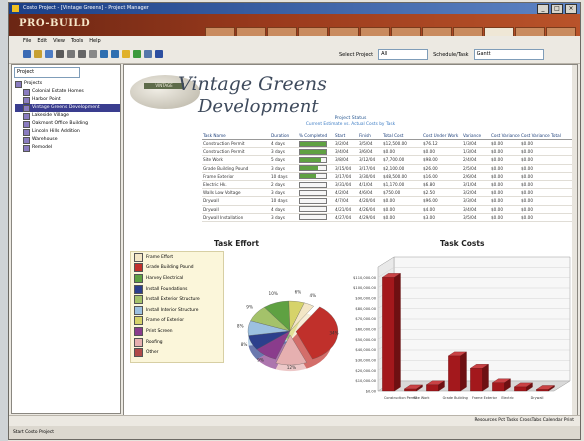  Describe the element at coordinates (115, 54) in the screenshot. I see `forward-icon` at that location.